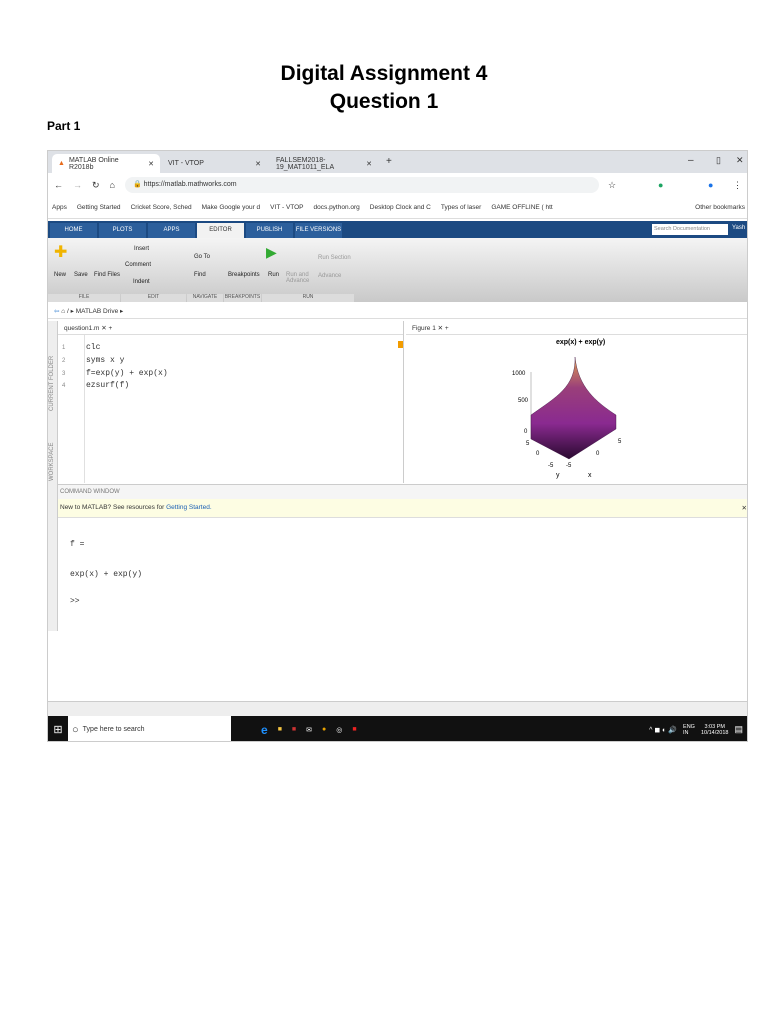 Image resolution: width=768 pixels, height=1024 pixels. I want to click on bookmark: Getting Started, so click(99, 207).